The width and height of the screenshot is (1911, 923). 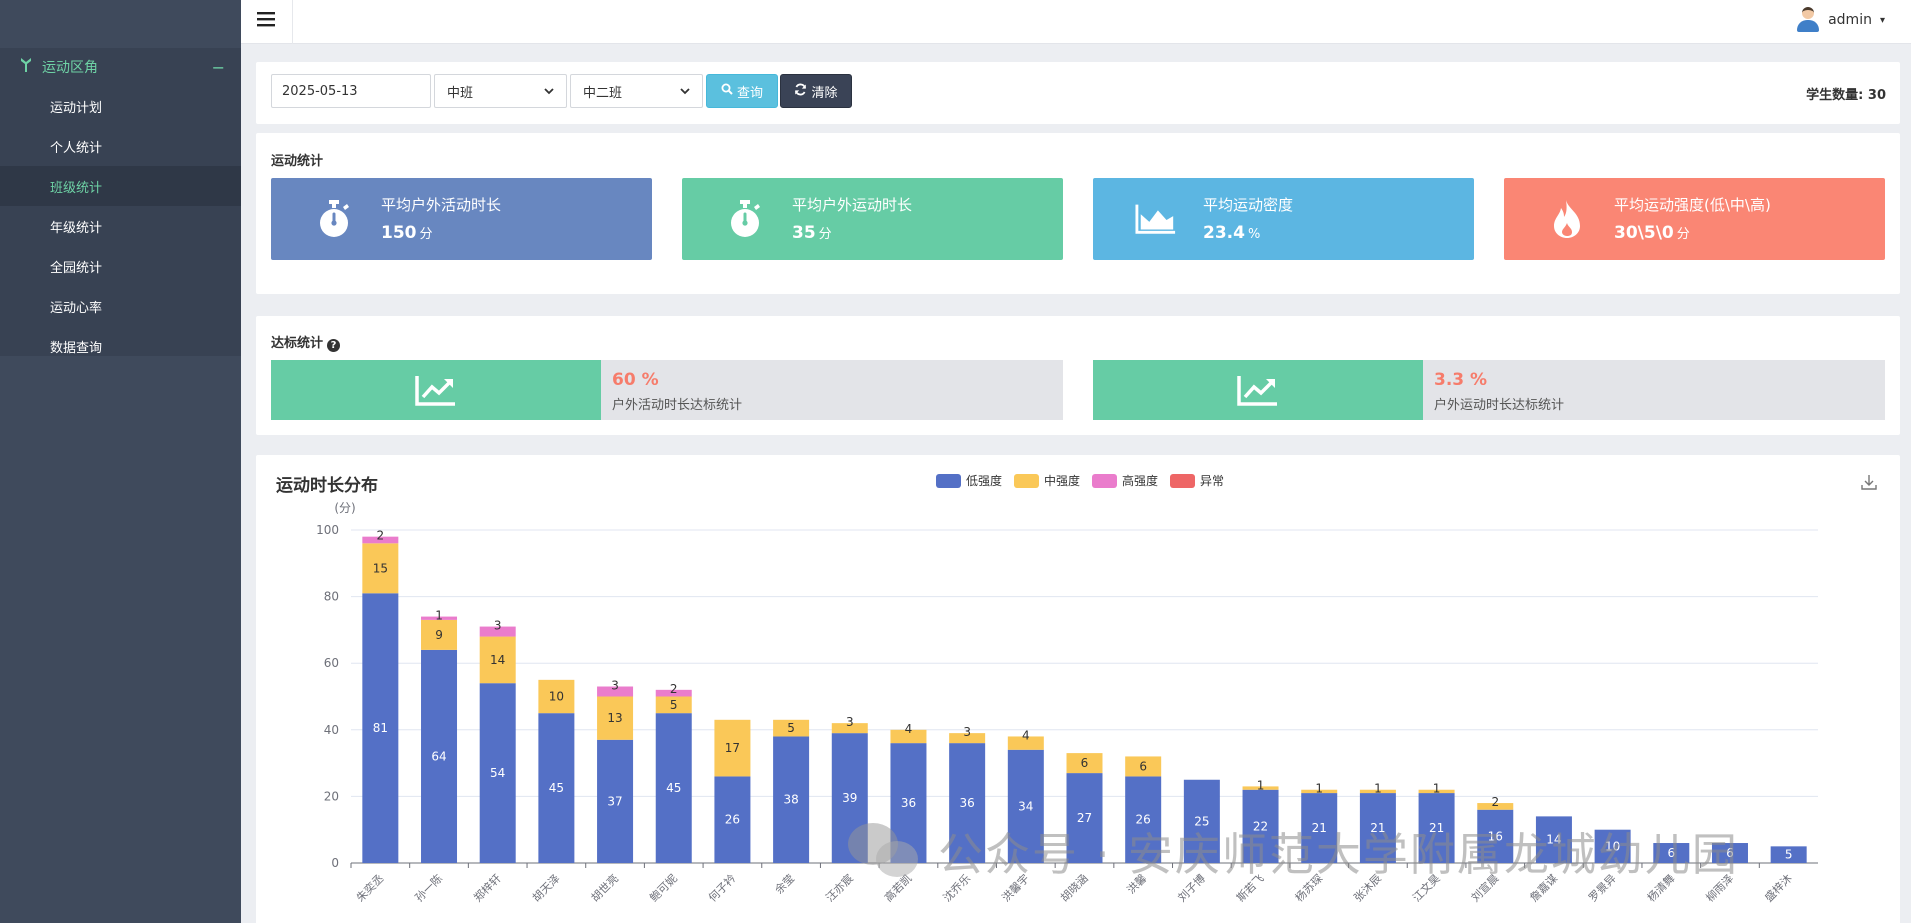 I want to click on help-icon: ?, so click(x=334, y=345).